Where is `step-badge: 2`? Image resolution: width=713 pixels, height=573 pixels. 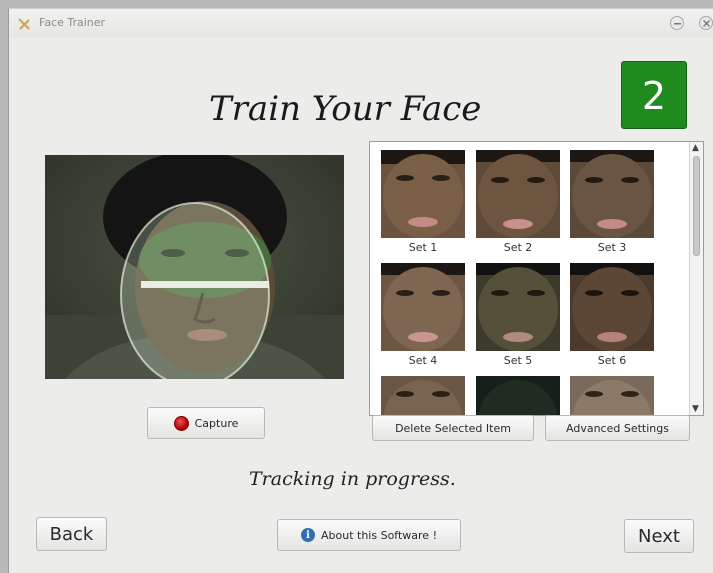
step-badge: 2 is located at coordinates (654, 95).